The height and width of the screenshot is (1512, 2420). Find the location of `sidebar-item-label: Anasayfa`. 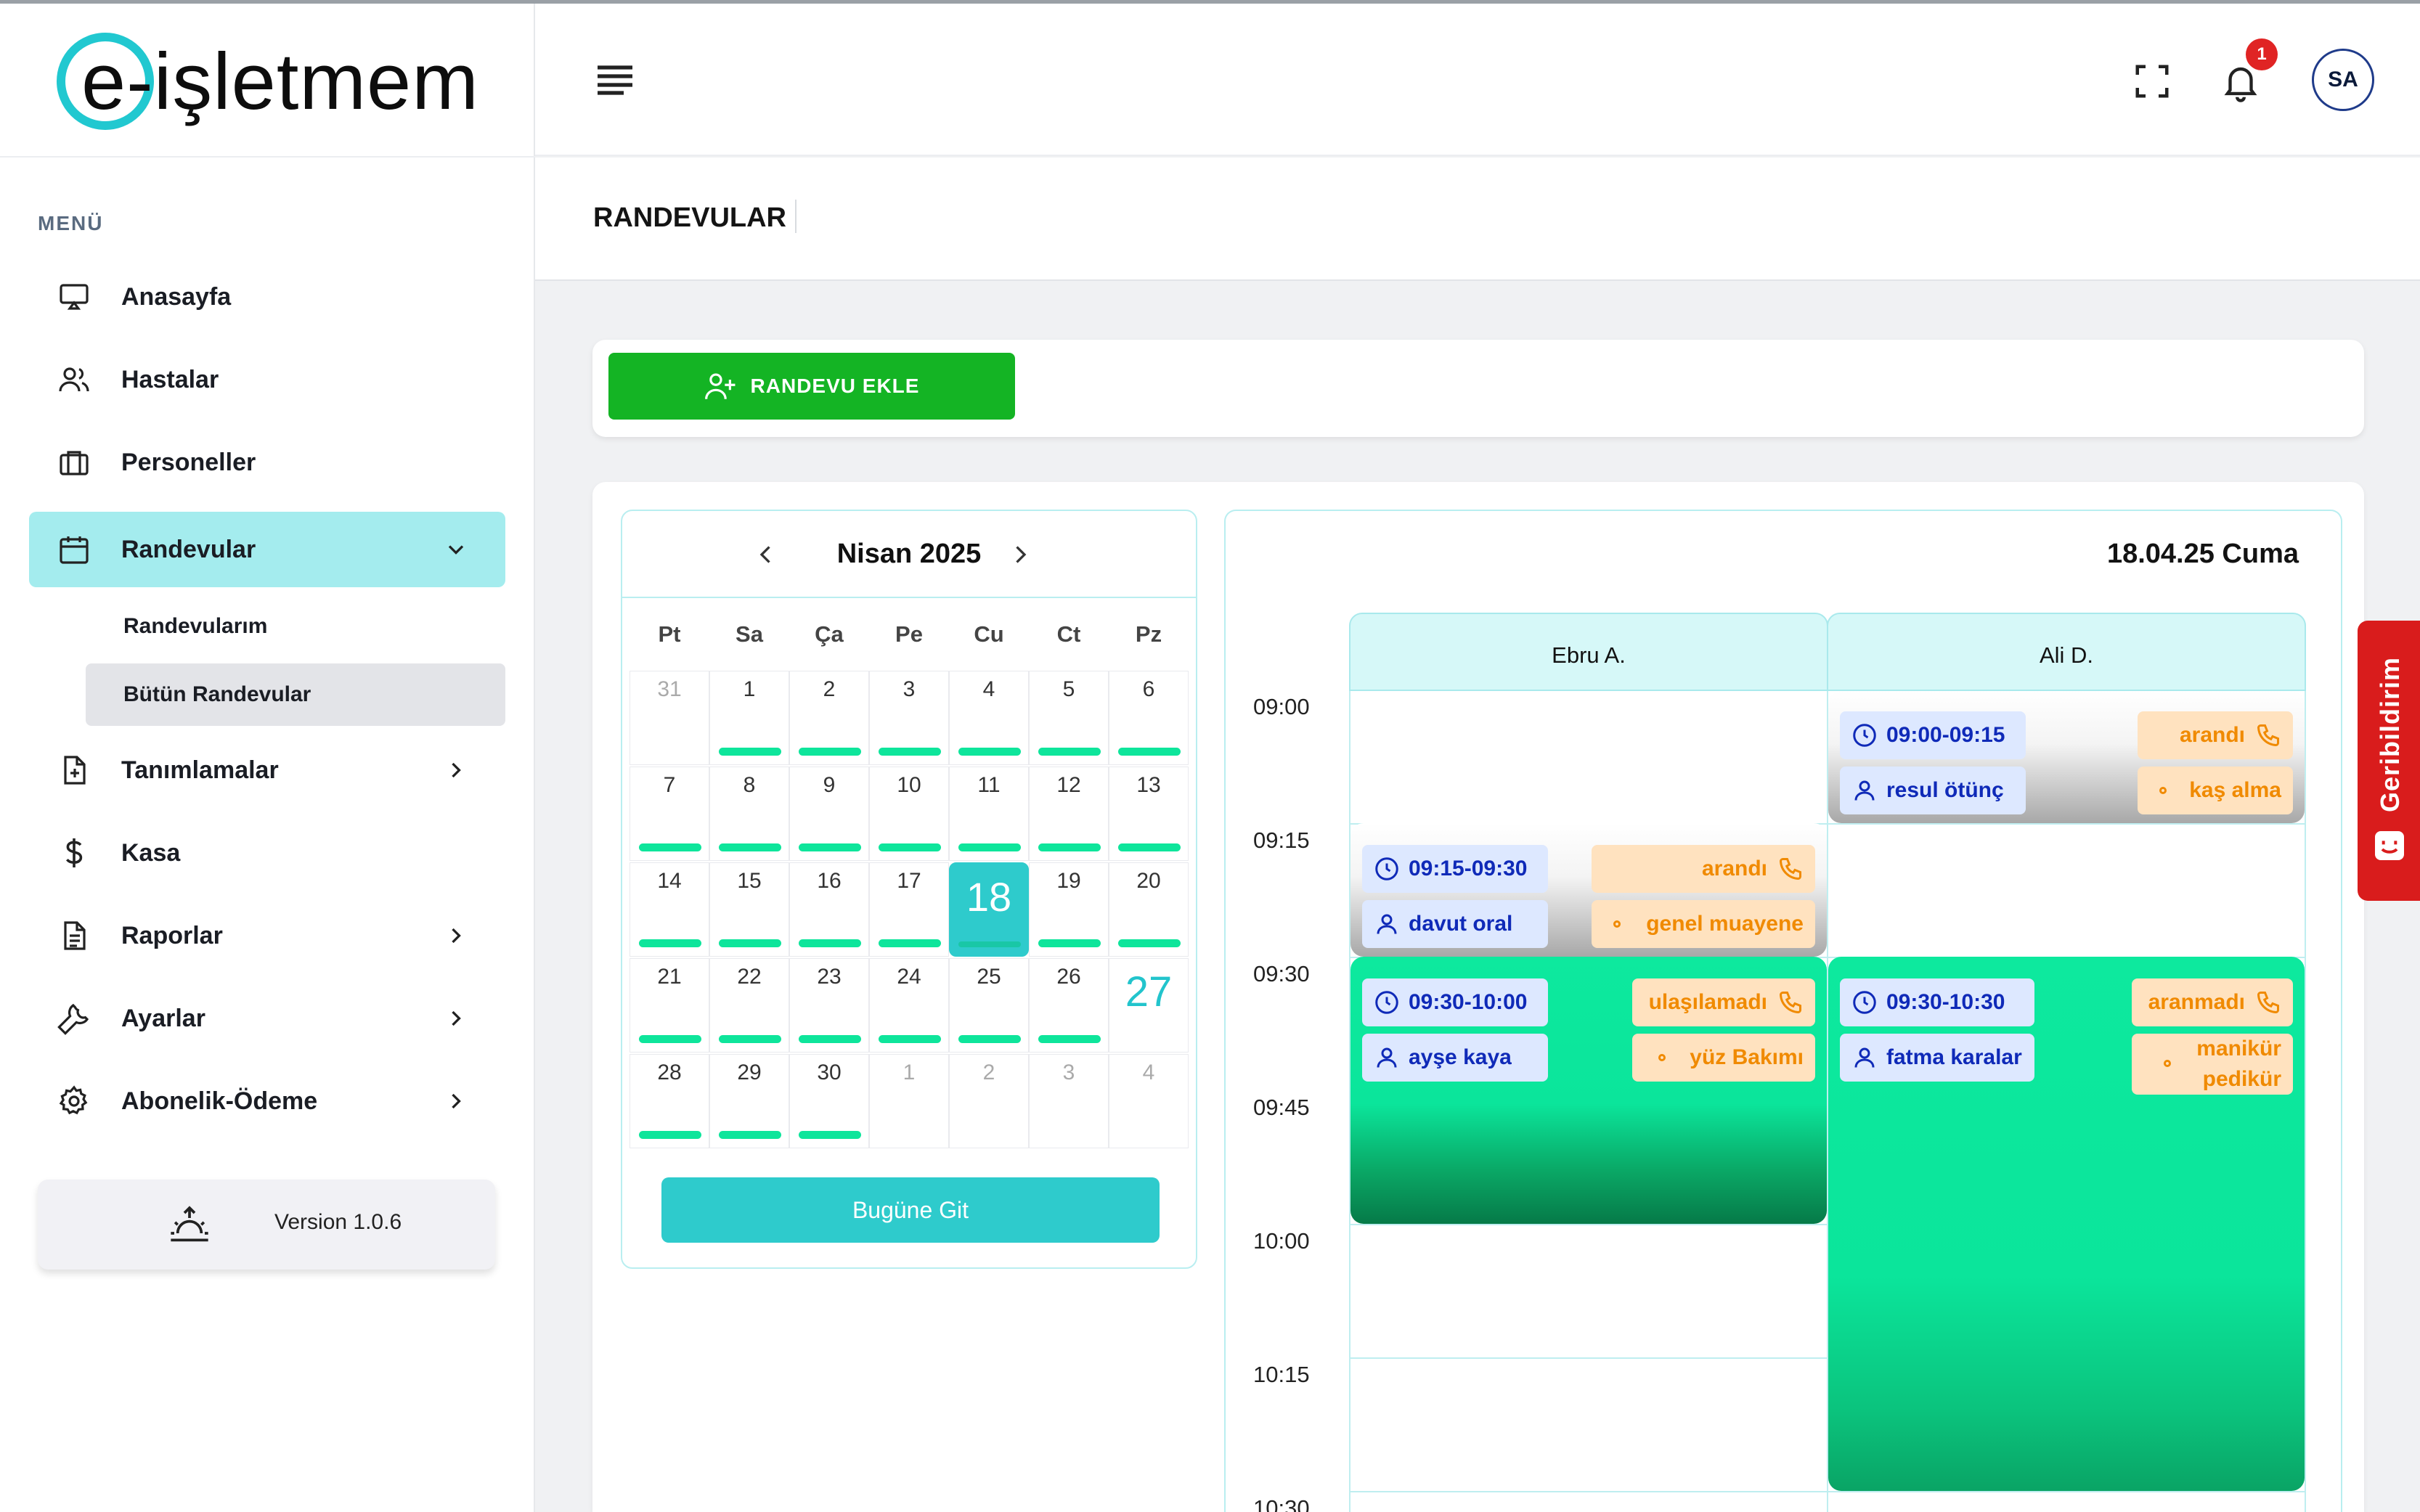

sidebar-item-label: Anasayfa is located at coordinates (176, 296).